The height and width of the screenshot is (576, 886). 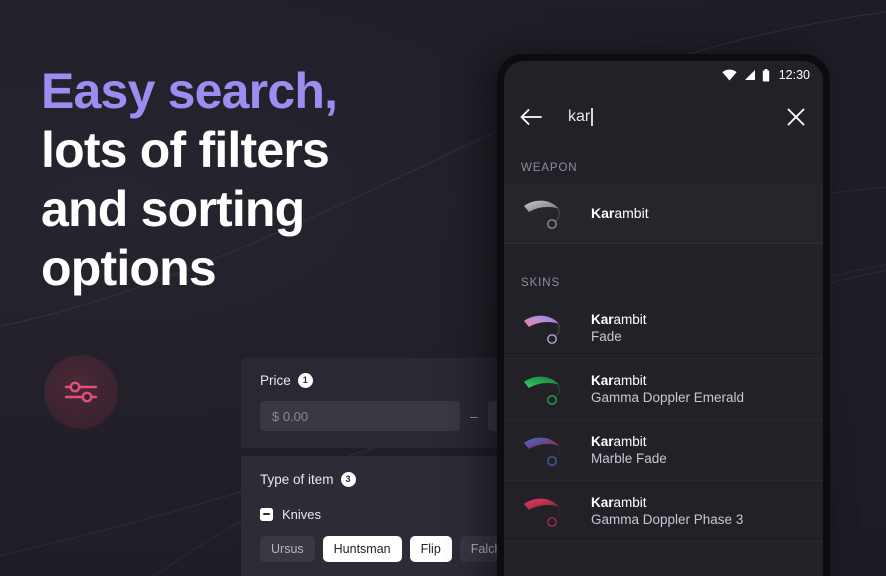 I want to click on price-filter-count-badge: 1, so click(x=305, y=380).